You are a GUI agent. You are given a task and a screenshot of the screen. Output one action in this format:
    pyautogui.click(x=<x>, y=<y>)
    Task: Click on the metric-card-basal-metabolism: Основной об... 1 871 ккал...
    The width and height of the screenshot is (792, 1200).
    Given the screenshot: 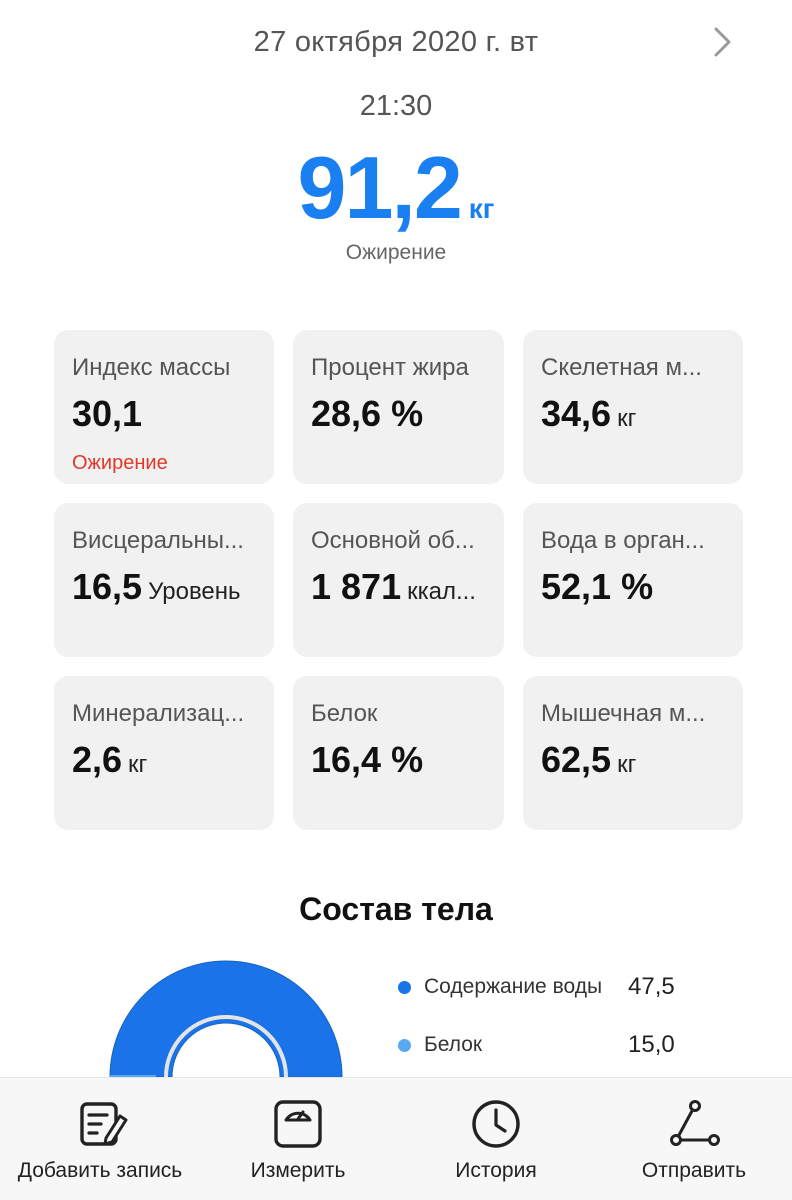 What is the action you would take?
    pyautogui.click(x=398, y=580)
    